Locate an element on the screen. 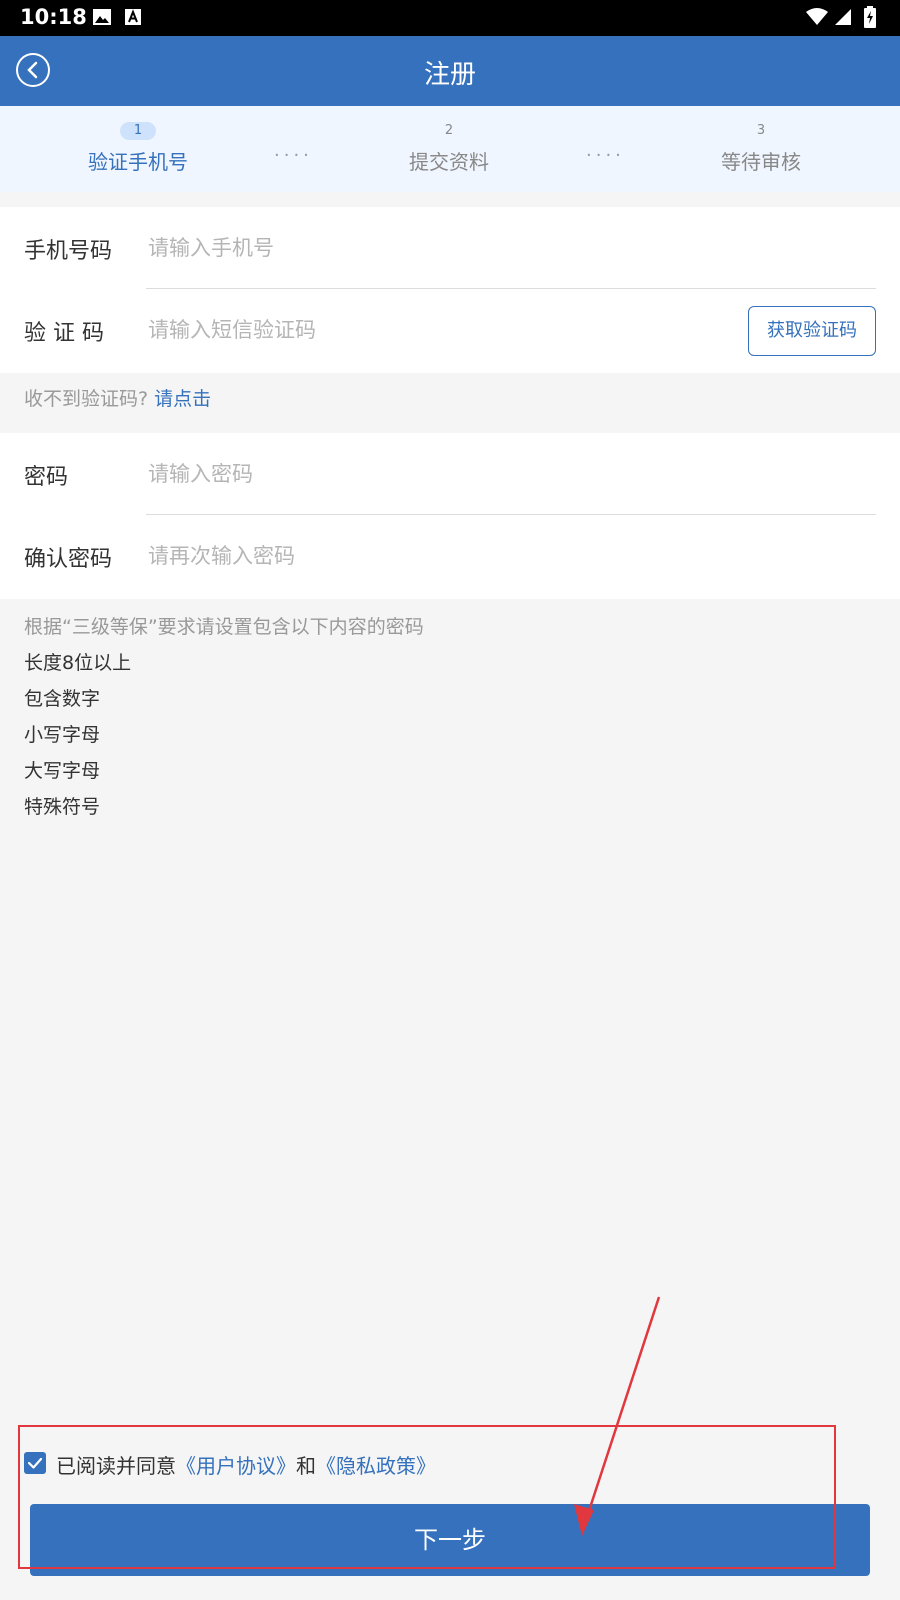 The height and width of the screenshot is (1600, 900). agreement-text: 已阅读并同意《用户协议》和《隐私政策》 is located at coordinates (246, 1464).